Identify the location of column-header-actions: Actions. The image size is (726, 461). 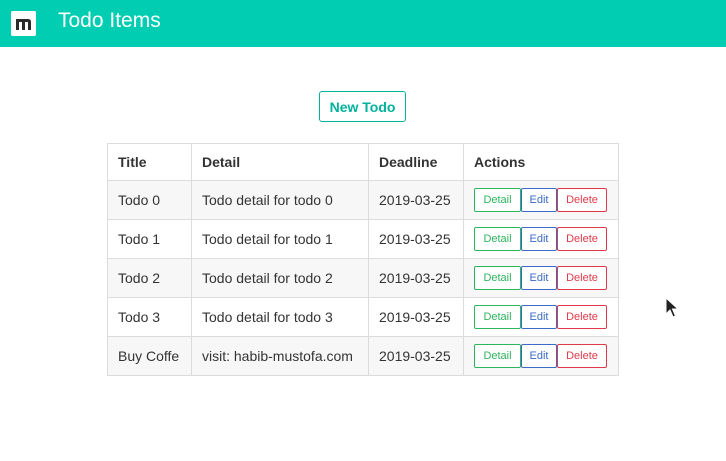
(541, 162).